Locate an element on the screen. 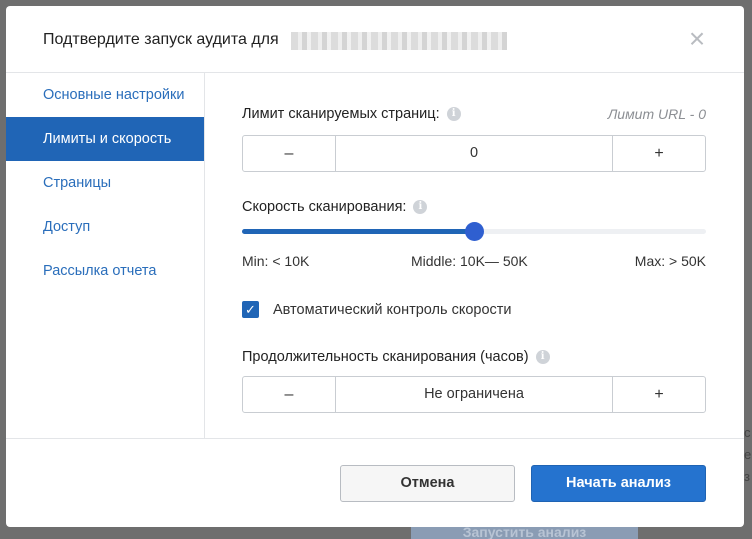 The height and width of the screenshot is (539, 752). page-limit-stepper: – 0 + is located at coordinates (474, 153).